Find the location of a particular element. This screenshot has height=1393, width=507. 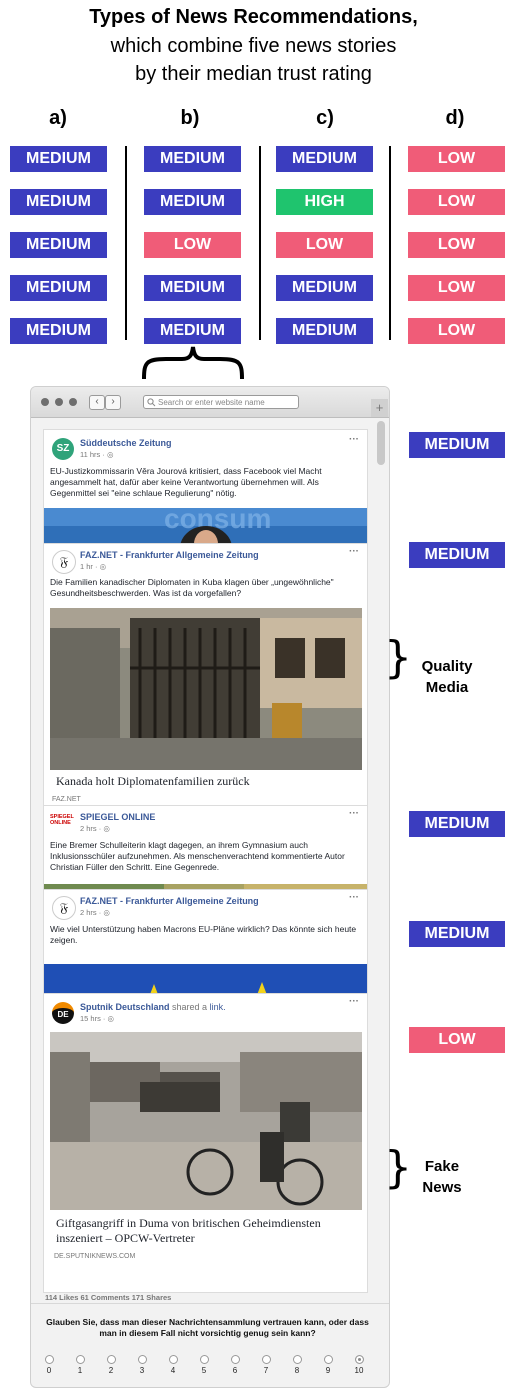

rating-badge-d-2: LOW is located at coordinates (456, 202).